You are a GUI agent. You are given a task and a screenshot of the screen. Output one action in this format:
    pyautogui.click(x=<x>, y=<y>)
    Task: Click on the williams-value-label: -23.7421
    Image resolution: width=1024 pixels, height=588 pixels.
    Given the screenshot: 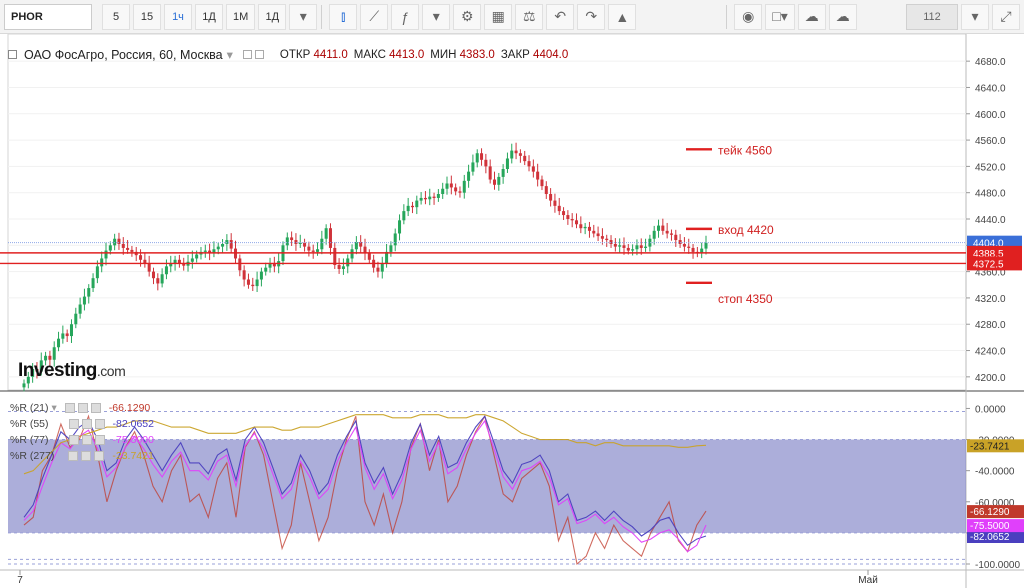 What is the action you would take?
    pyautogui.click(x=990, y=446)
    